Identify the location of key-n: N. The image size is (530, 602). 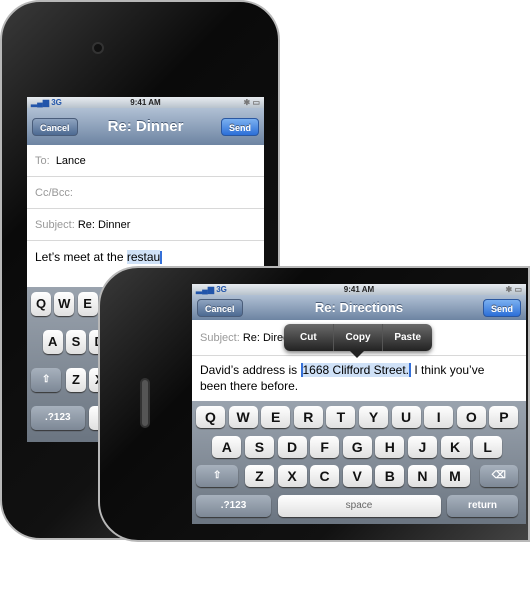
(422, 476).